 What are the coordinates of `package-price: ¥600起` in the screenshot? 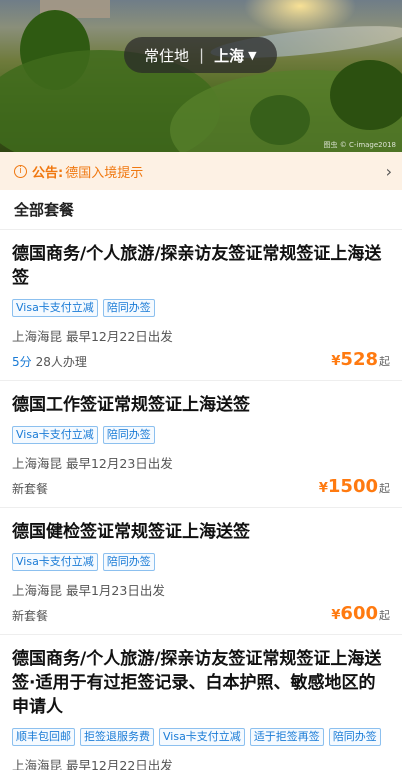 It's located at (360, 613).